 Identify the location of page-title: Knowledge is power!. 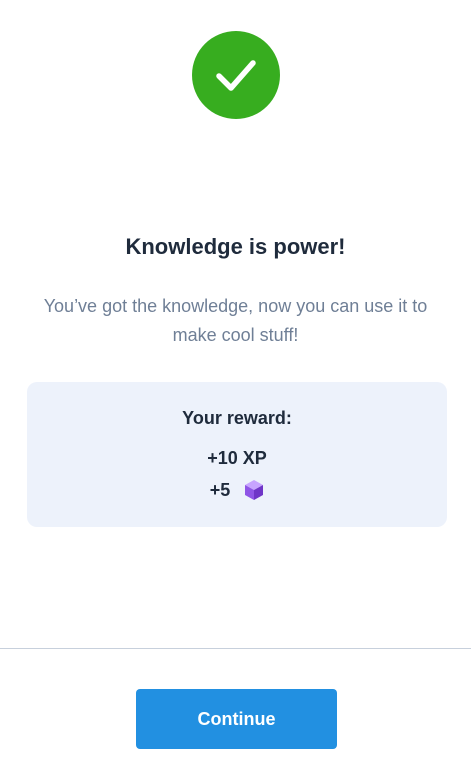
(235, 246).